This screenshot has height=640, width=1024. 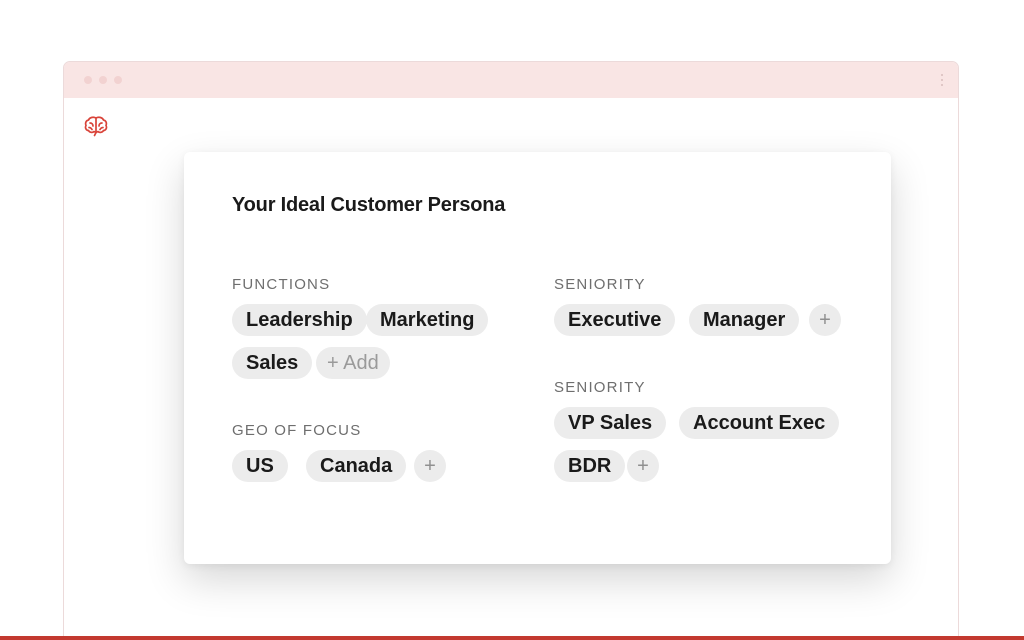 What do you see at coordinates (297, 430) in the screenshot?
I see `geo-label: GEO OF FOCUS` at bounding box center [297, 430].